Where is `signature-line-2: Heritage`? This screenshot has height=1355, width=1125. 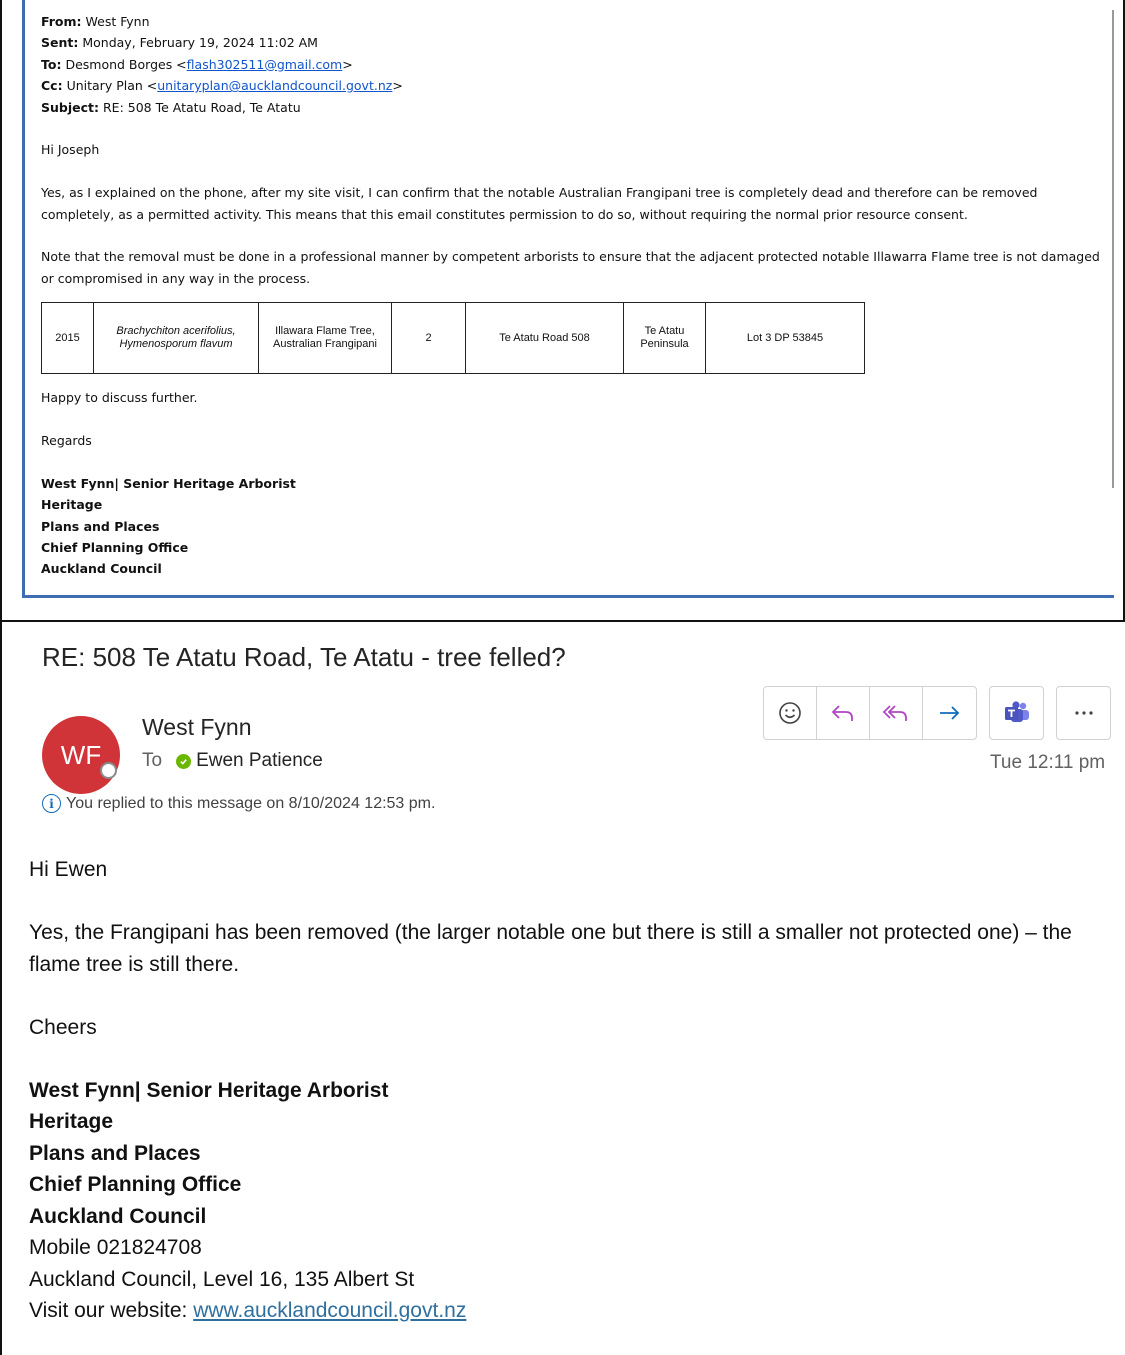
signature-line-2: Heritage is located at coordinates (71, 1121).